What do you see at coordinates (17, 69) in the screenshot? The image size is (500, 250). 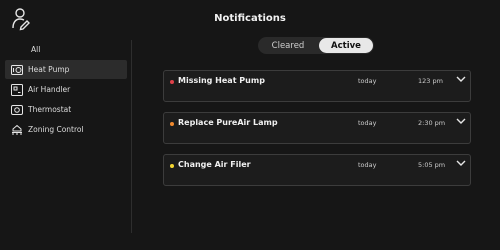 I see `heat-pump-icon` at bounding box center [17, 69].